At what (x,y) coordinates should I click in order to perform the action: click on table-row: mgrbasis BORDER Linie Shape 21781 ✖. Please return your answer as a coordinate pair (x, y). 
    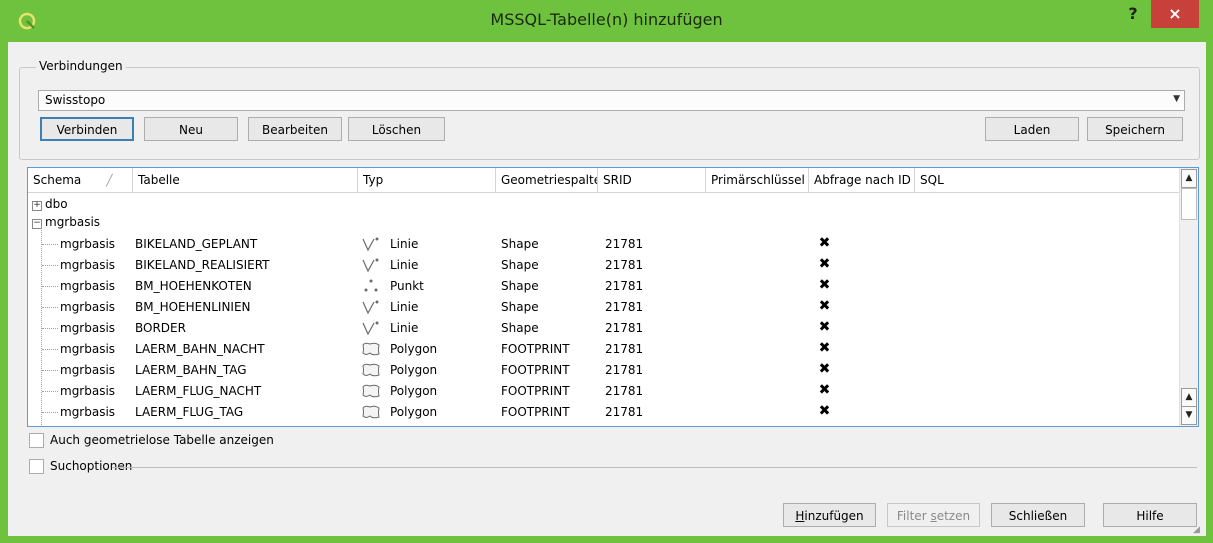
    Looking at the image, I should click on (603, 328).